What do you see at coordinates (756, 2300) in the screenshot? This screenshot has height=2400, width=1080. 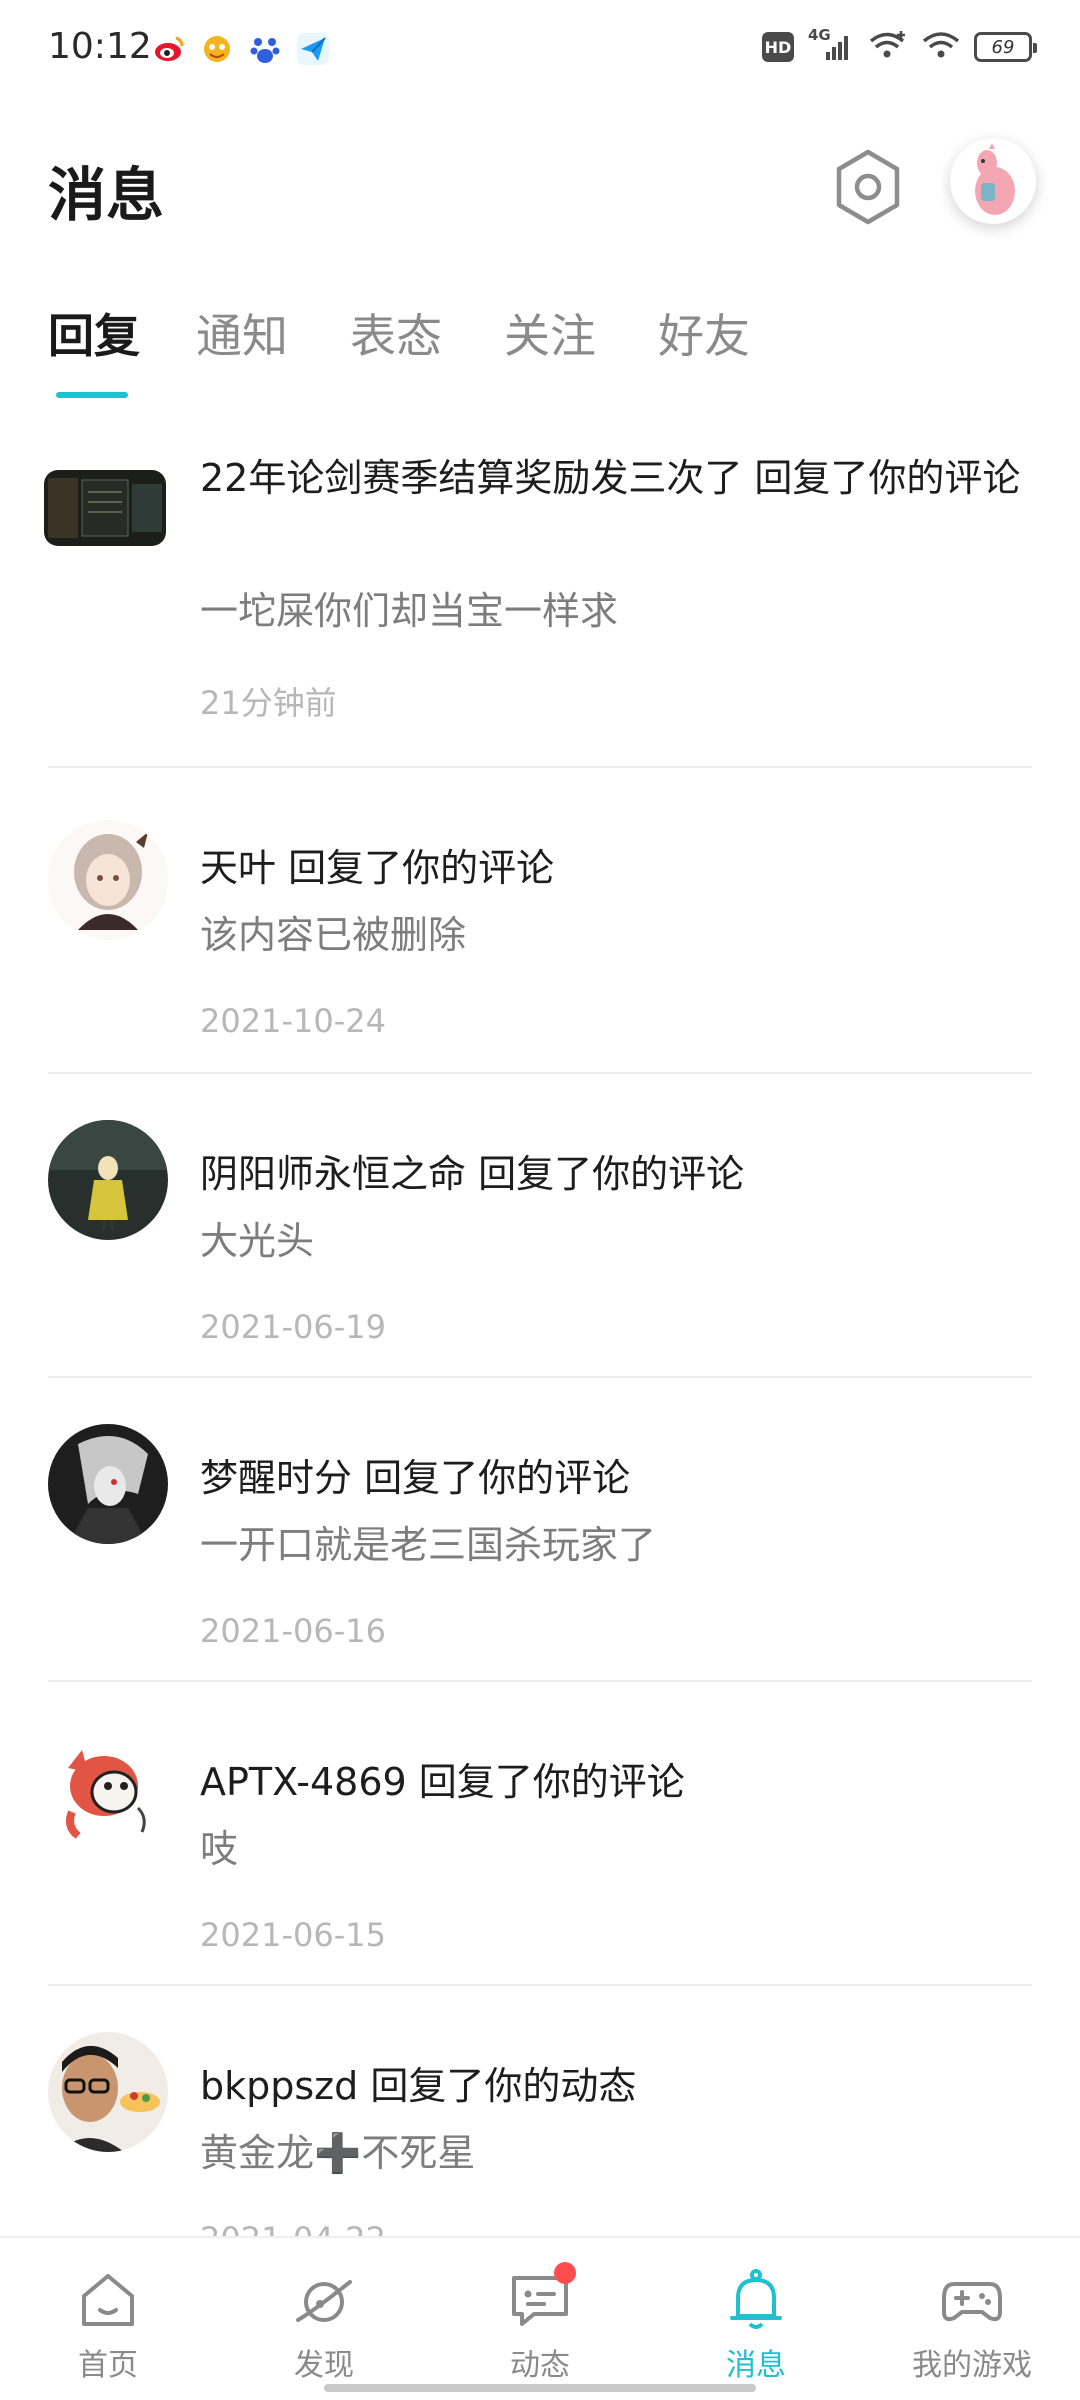 I see `bell-icon` at bounding box center [756, 2300].